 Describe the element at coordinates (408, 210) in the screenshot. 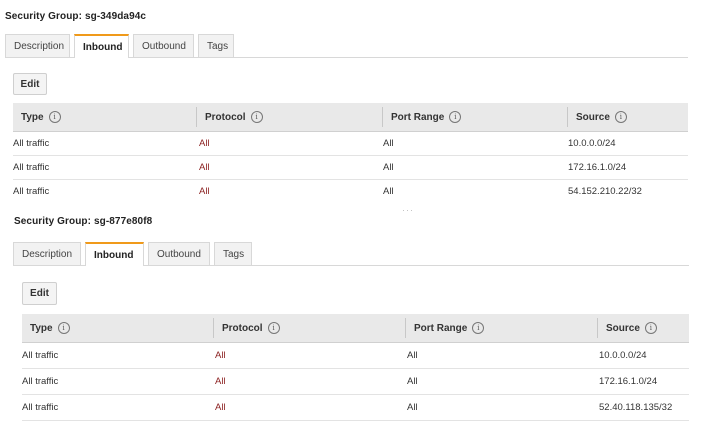

I see `panel-resize-handle: ···` at that location.